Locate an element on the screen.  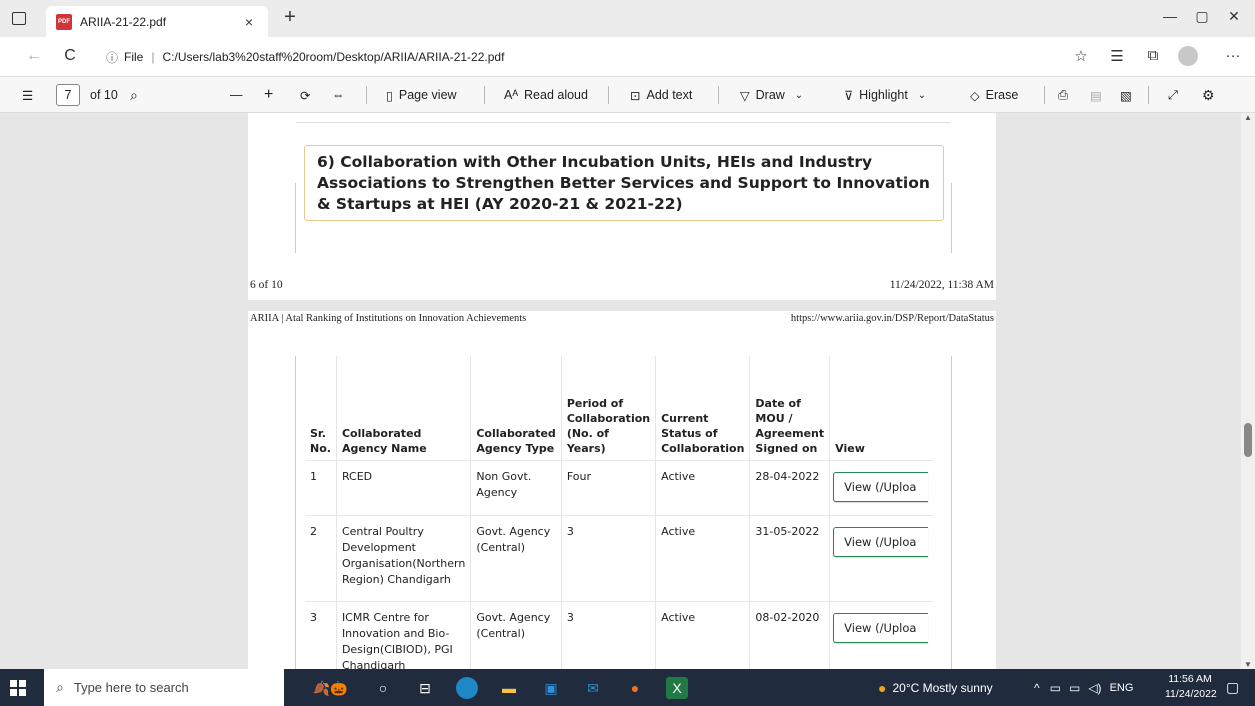
highlight-button: ⊽ Highlight ⌄ is located at coordinates (885, 95).